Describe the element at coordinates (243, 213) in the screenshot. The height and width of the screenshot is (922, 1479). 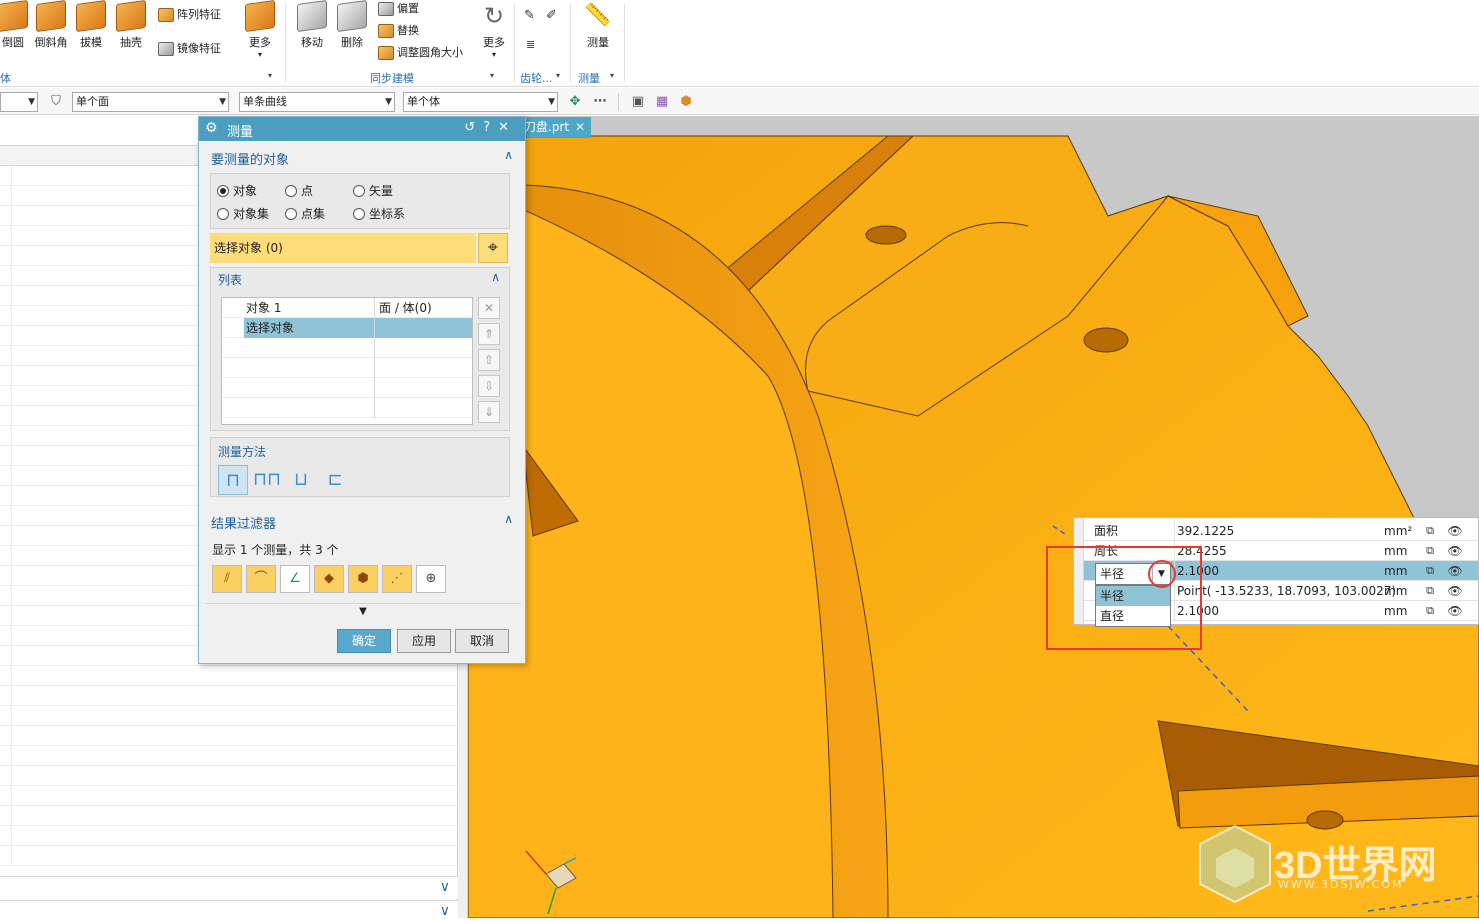
I see `radio-object-set: 对象集` at that location.